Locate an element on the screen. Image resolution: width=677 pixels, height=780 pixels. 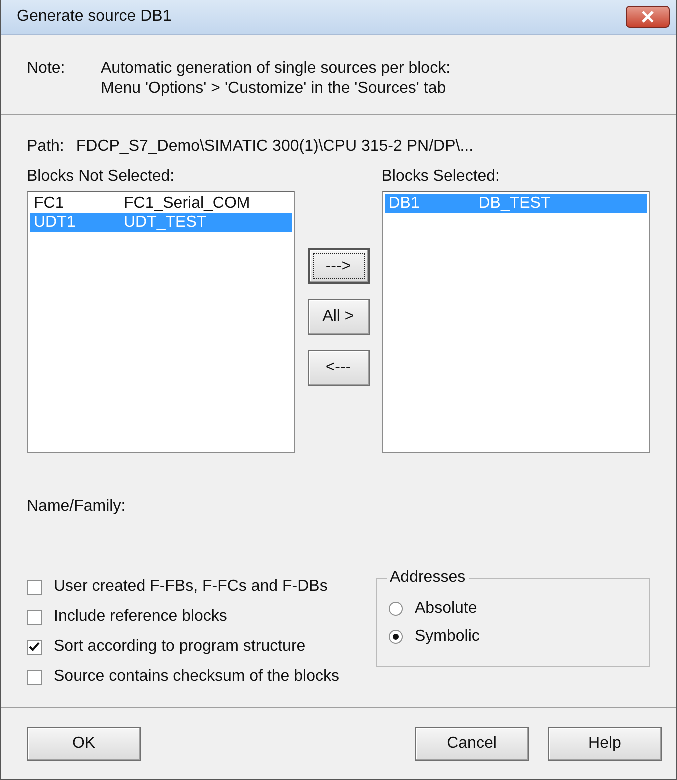
close-button is located at coordinates (648, 17).